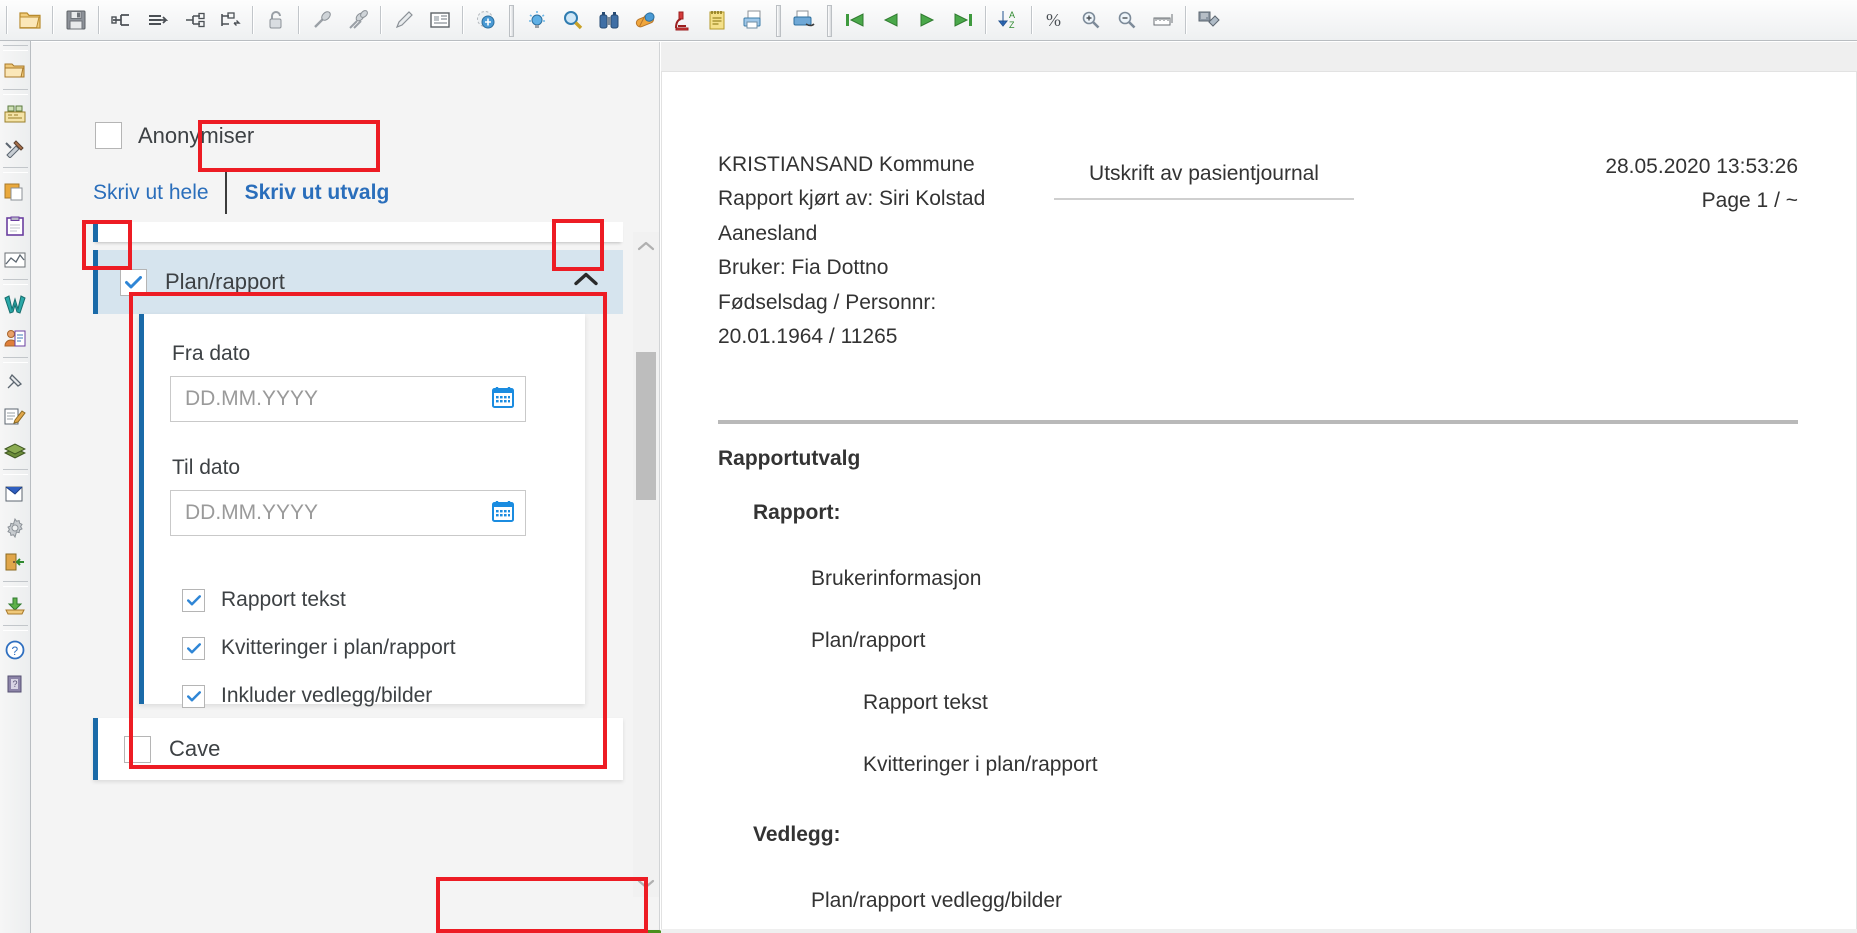  I want to click on indent-out-icon, so click(158, 20).